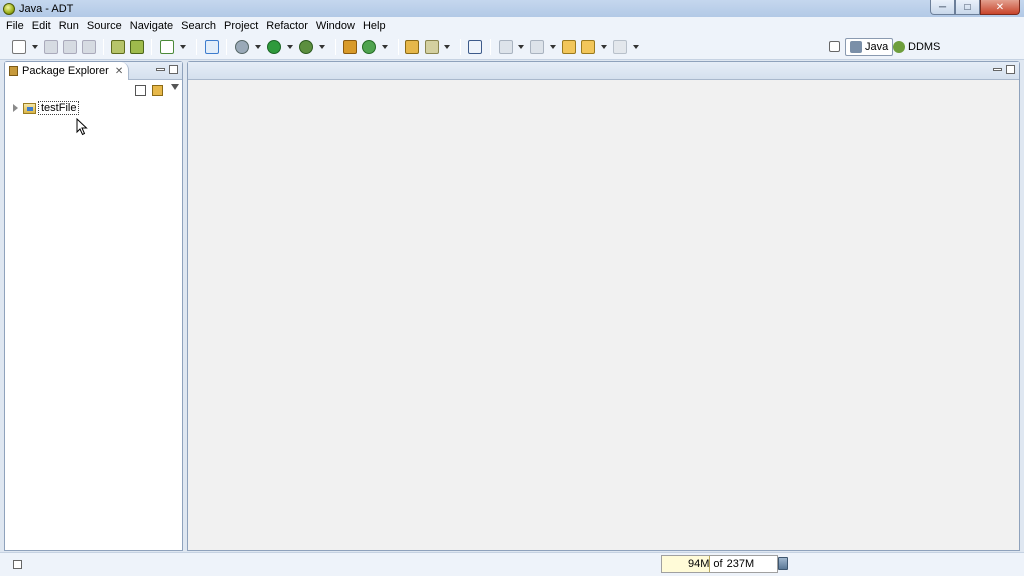  I want to click on android-sdk-manager-icon, so click(118, 47).